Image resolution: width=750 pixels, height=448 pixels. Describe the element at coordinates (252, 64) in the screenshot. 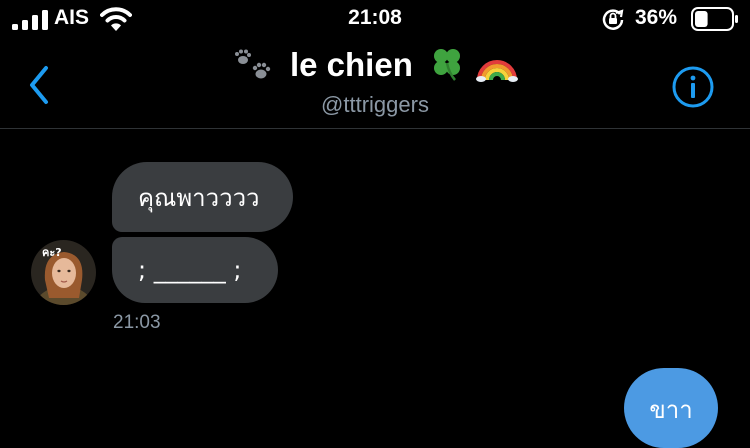

I see `paw-prints-icon` at that location.